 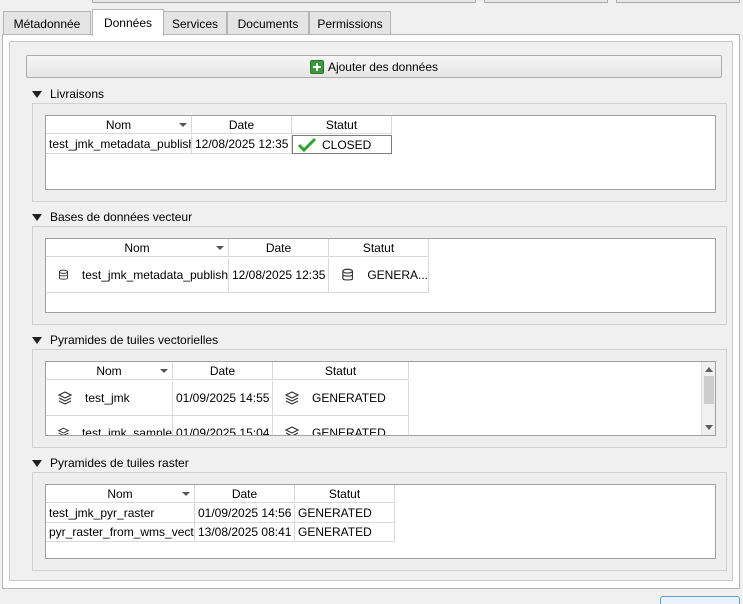 I want to click on cell-nom: test_jmk_sample, so click(x=109, y=426).